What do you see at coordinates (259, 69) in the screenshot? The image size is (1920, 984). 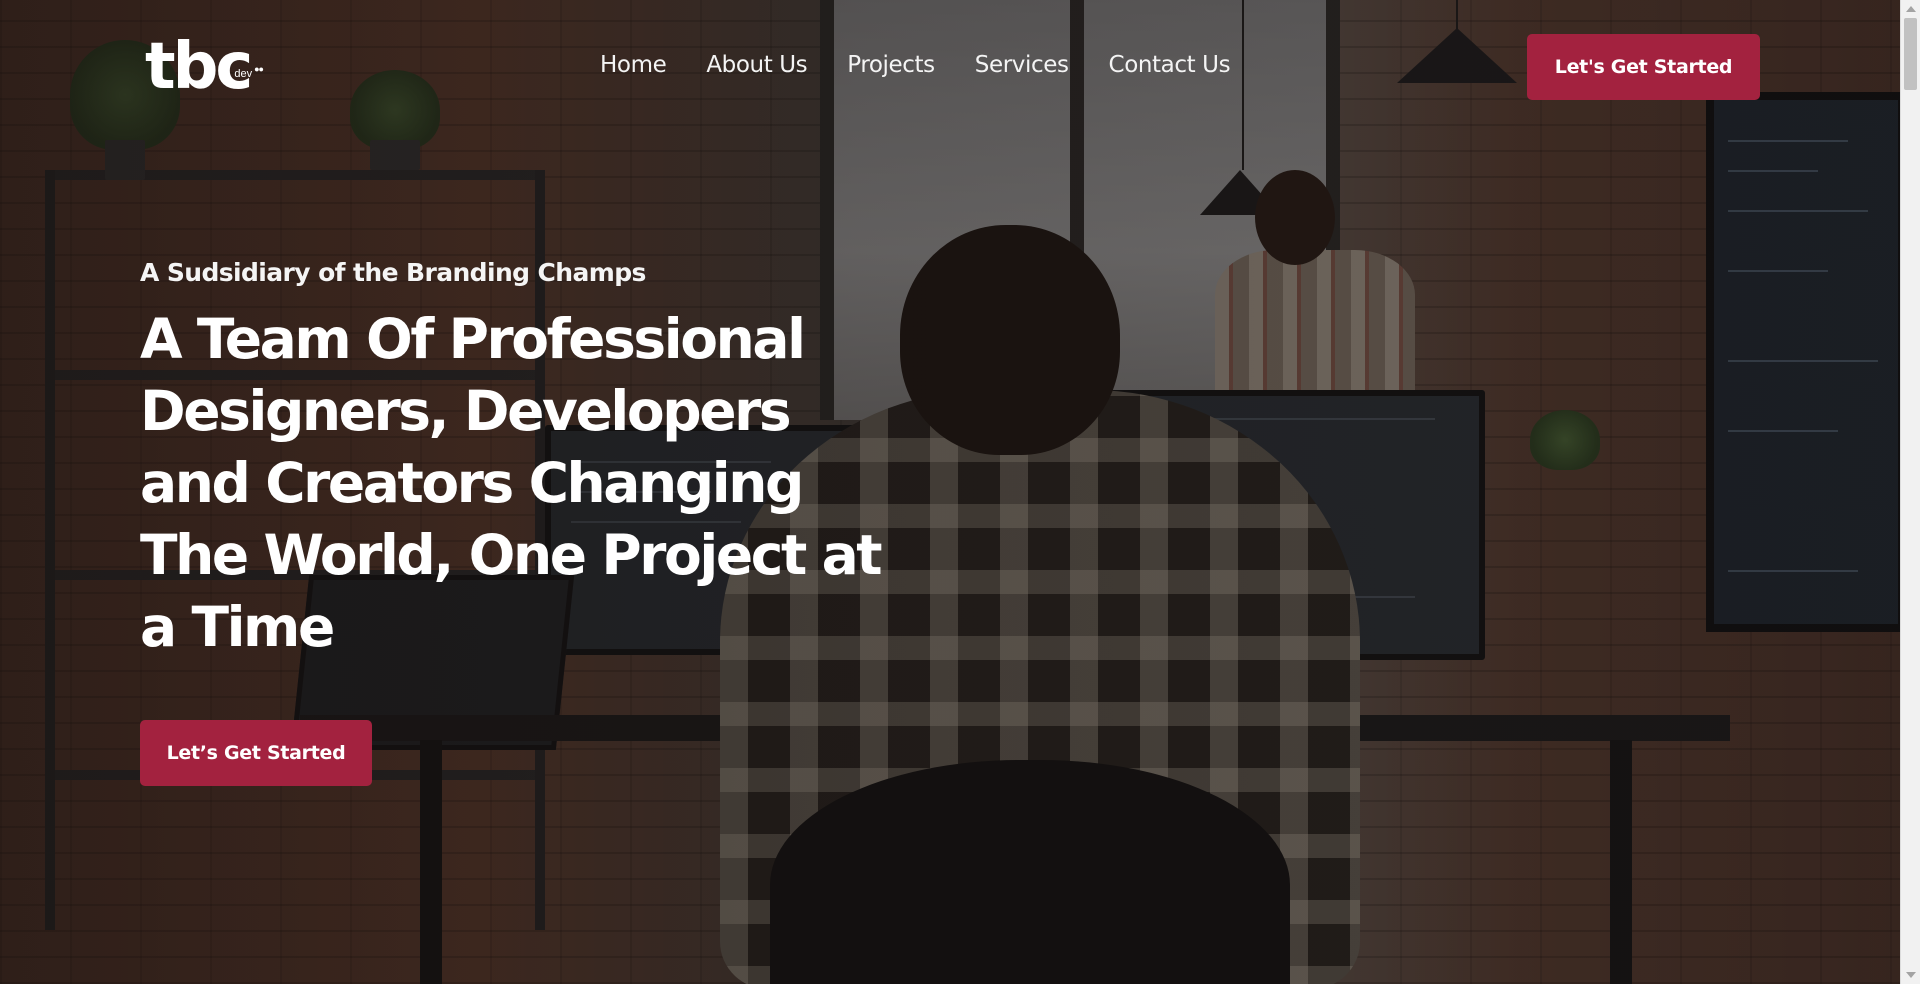 I see `logo-dots-icon: ●●` at bounding box center [259, 69].